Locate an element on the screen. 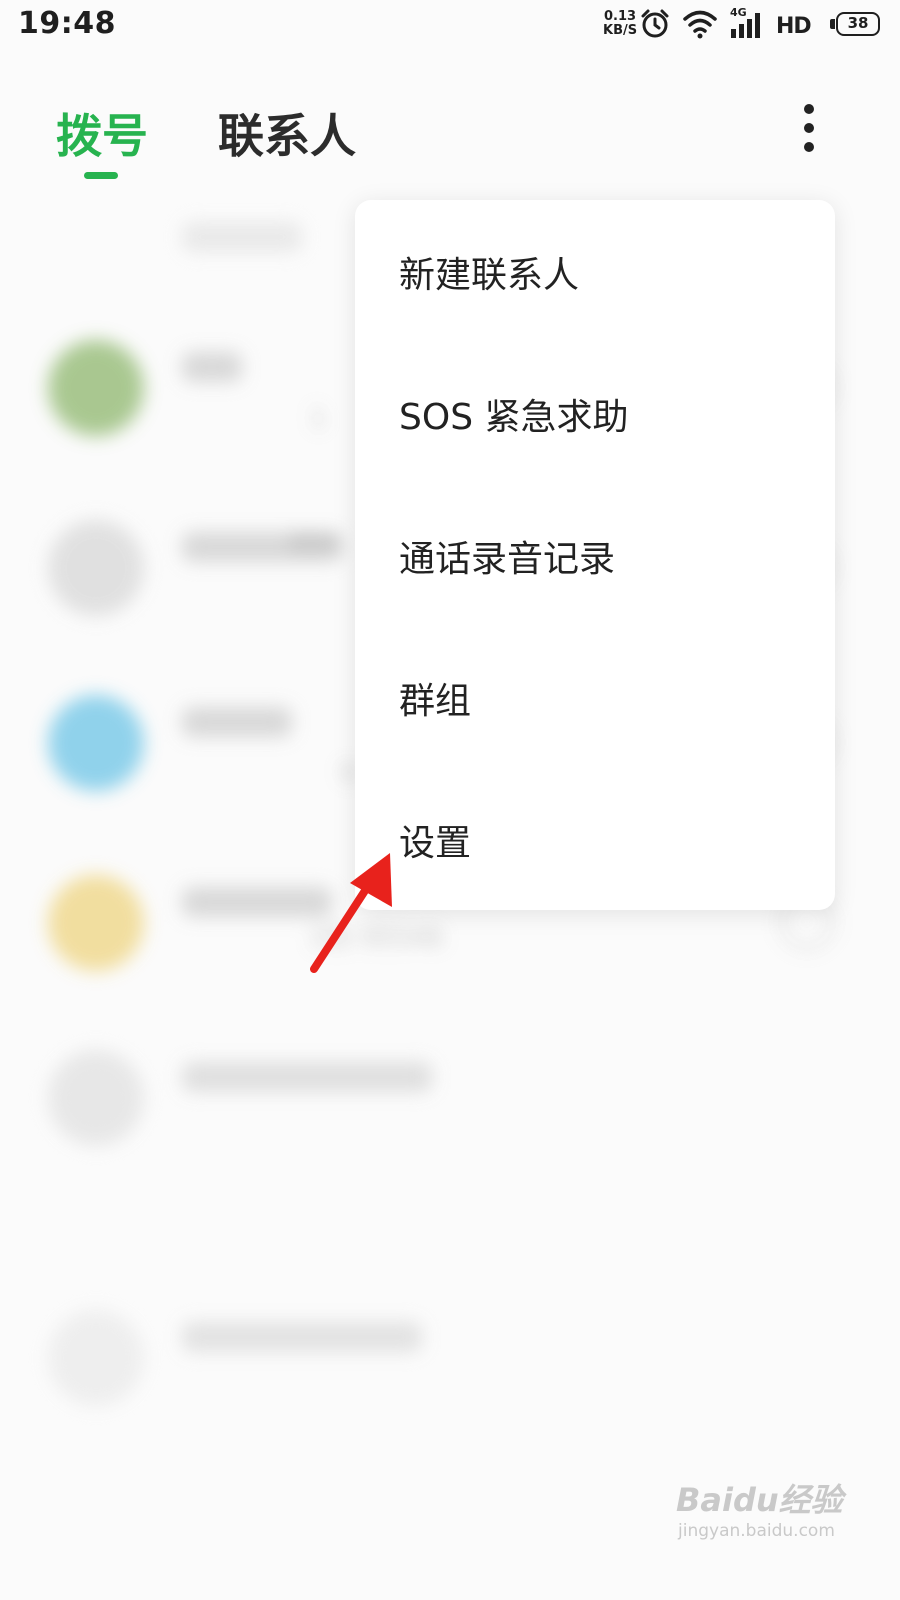  menu-item-label: 群组 is located at coordinates (435, 701).